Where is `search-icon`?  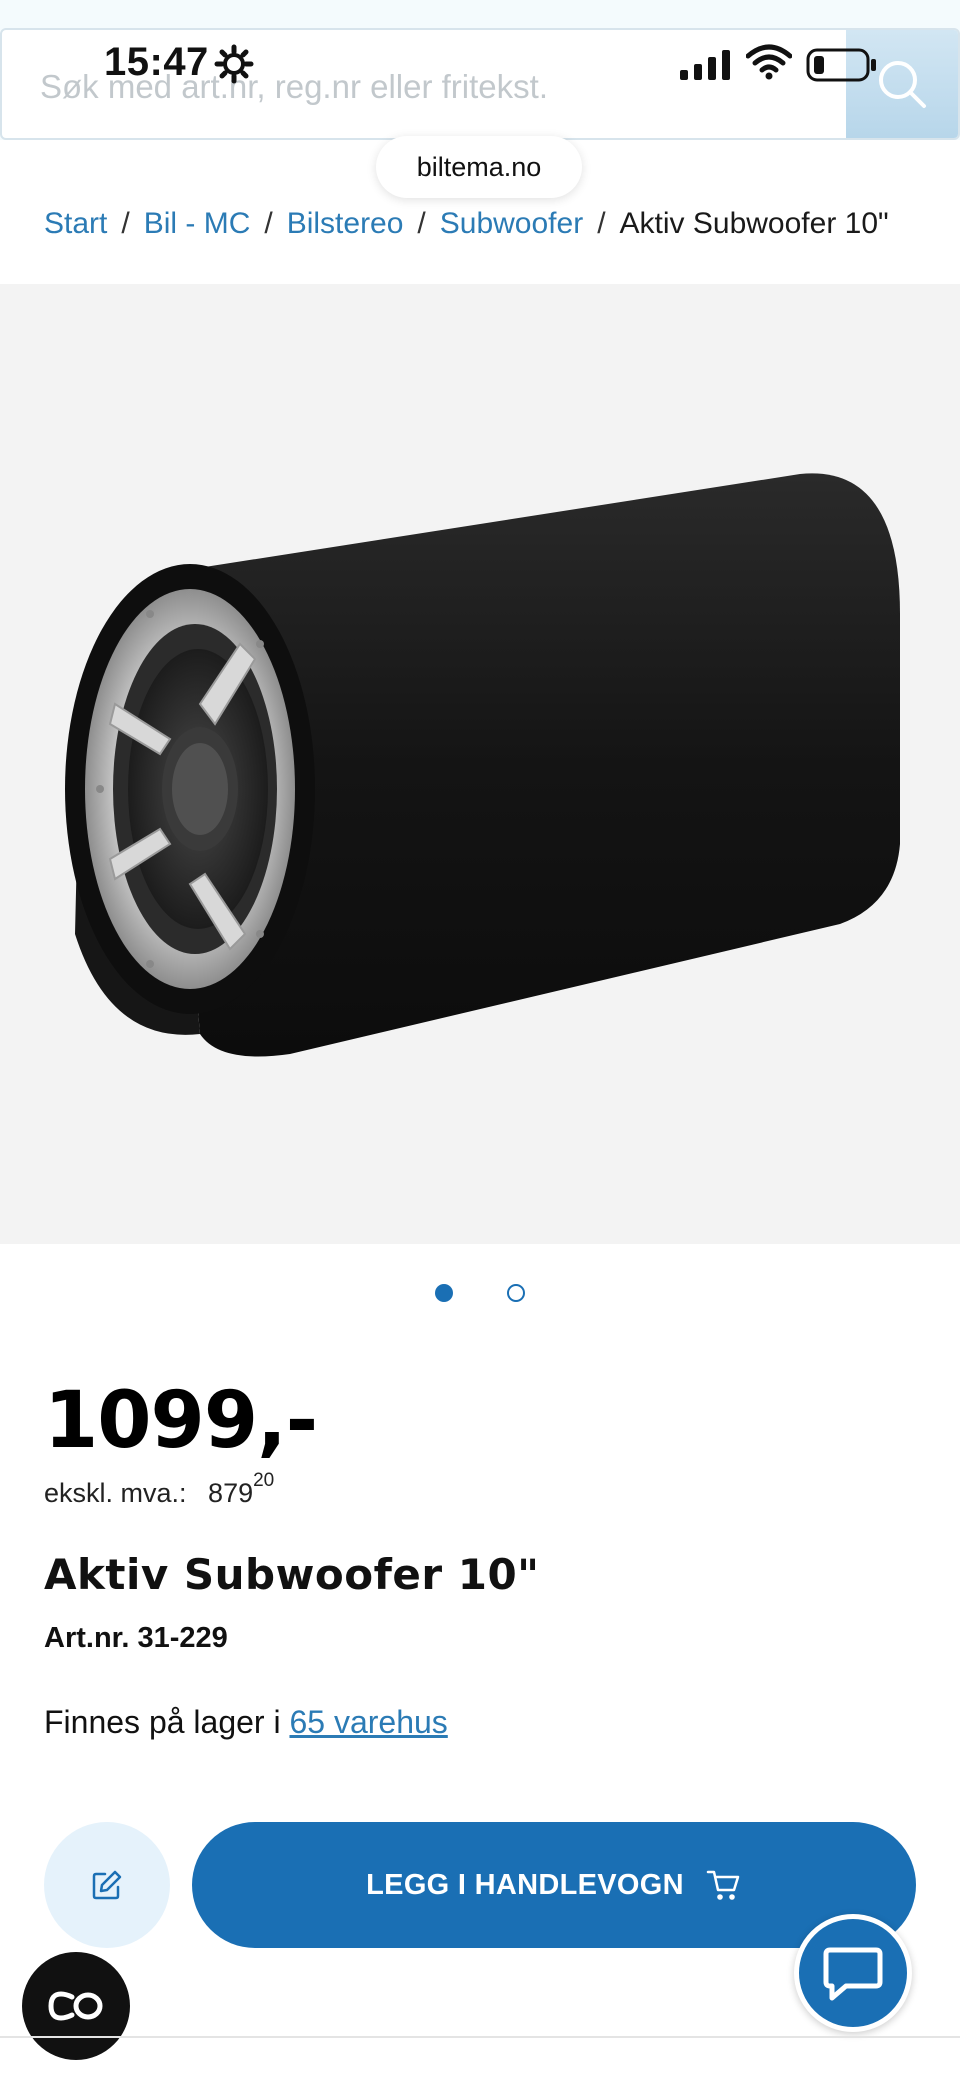 search-icon is located at coordinates (902, 84).